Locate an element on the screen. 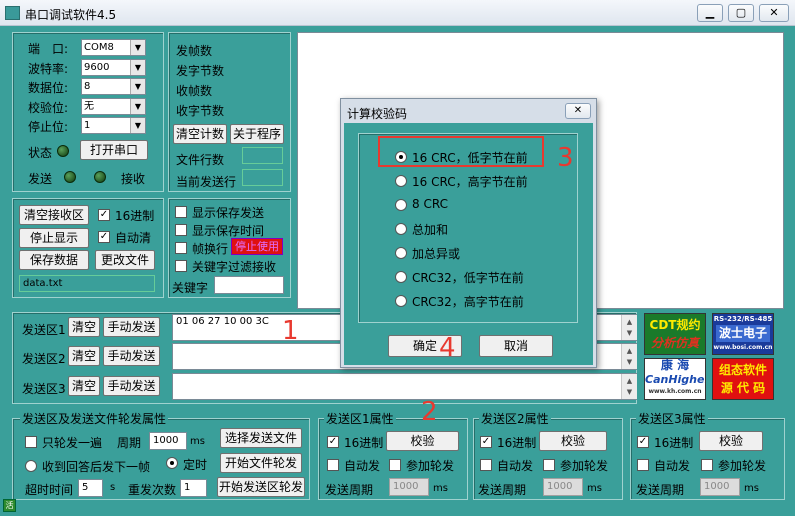 The width and height of the screenshot is (795, 516). area3-period-unit: ms is located at coordinates (751, 488).